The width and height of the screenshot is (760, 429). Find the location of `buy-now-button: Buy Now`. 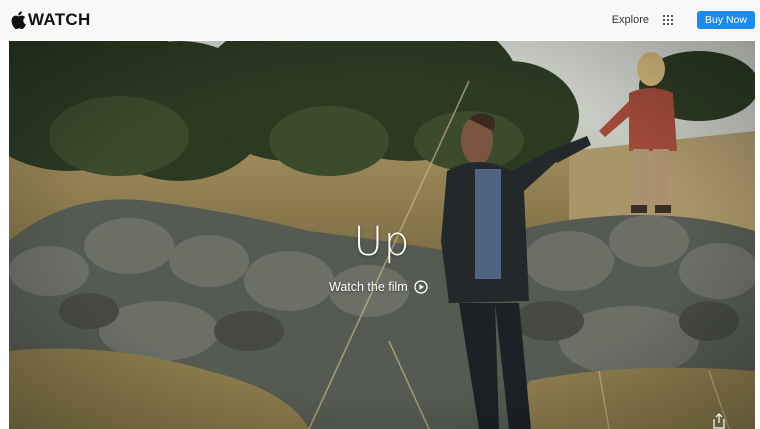

buy-now-button: Buy Now is located at coordinates (725, 20).